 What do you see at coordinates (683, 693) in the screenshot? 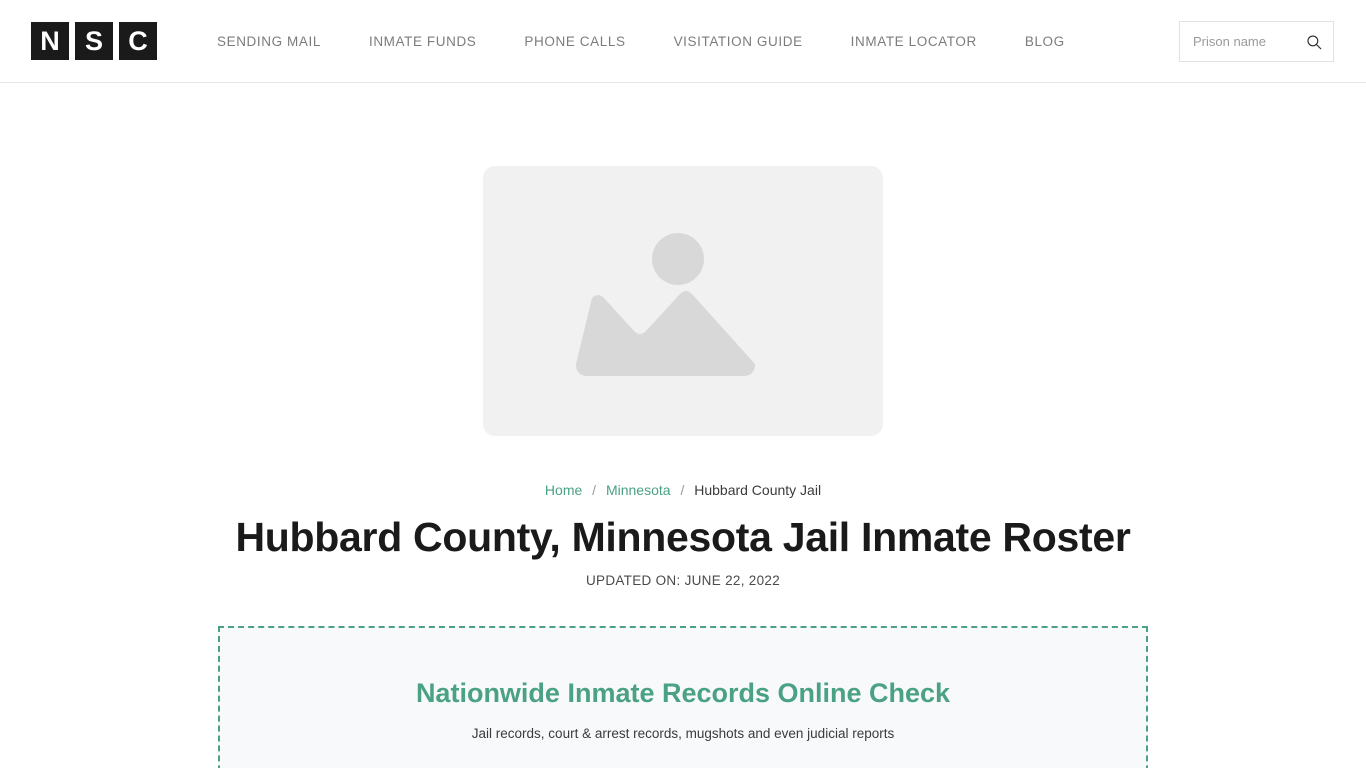
I see `promo-title: Nationwide Inmate Records Online Check` at bounding box center [683, 693].